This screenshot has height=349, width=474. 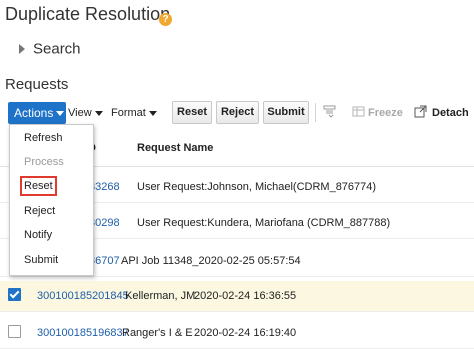 I want to click on request-name: Kellerman, JM, so click(x=160, y=296).